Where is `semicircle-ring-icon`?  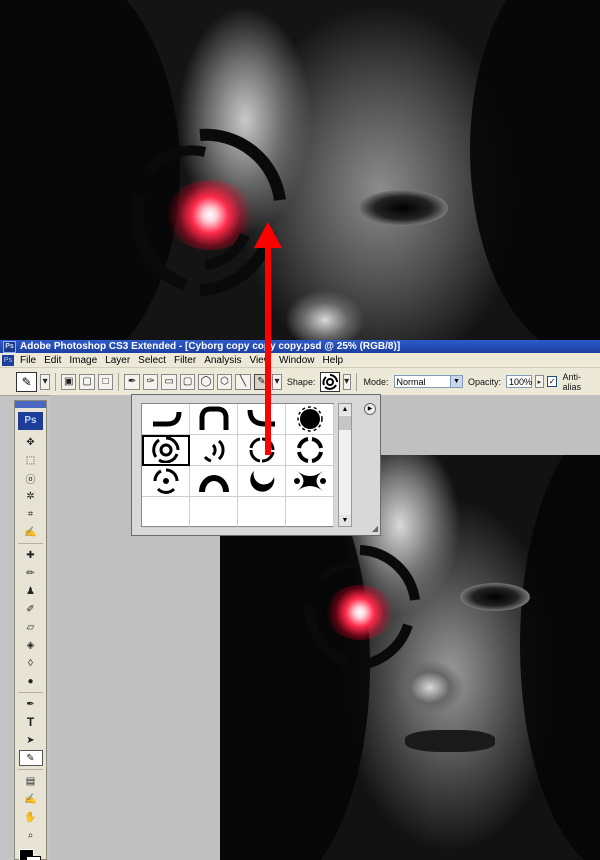 semicircle-ring-icon is located at coordinates (213, 484).